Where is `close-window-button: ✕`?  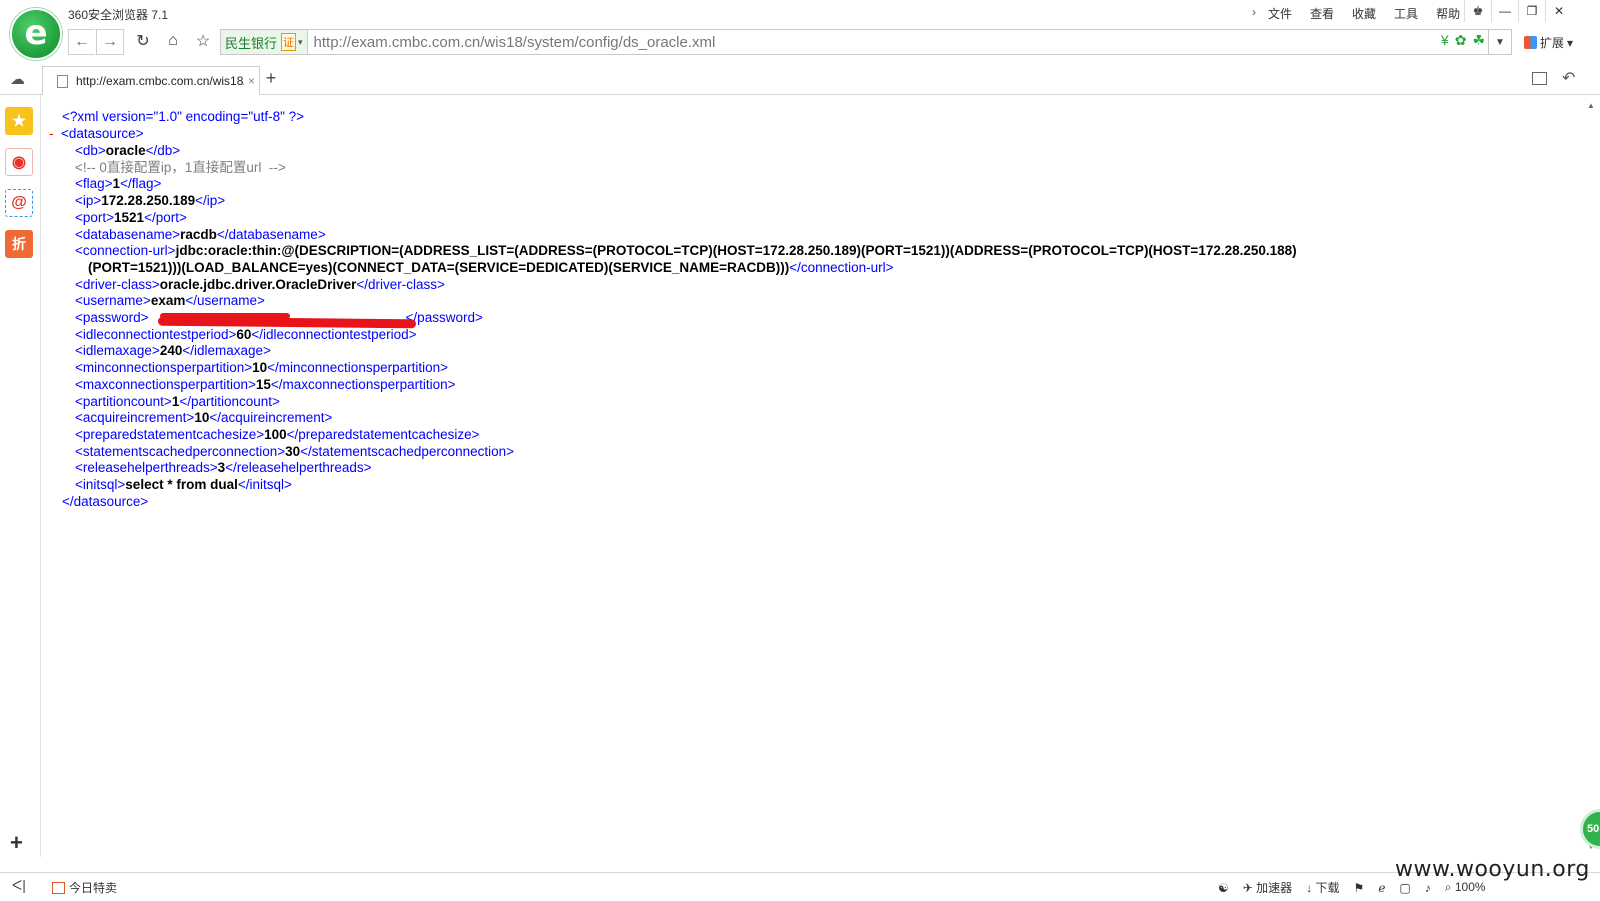
close-window-button: ✕ is located at coordinates (1558, 11).